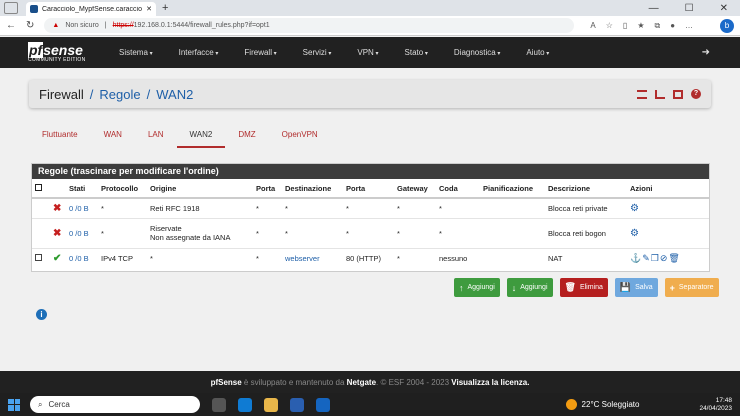 The image size is (740, 416). I want to click on taskbar-clock: 17:48 24/04/2023, so click(715, 405).